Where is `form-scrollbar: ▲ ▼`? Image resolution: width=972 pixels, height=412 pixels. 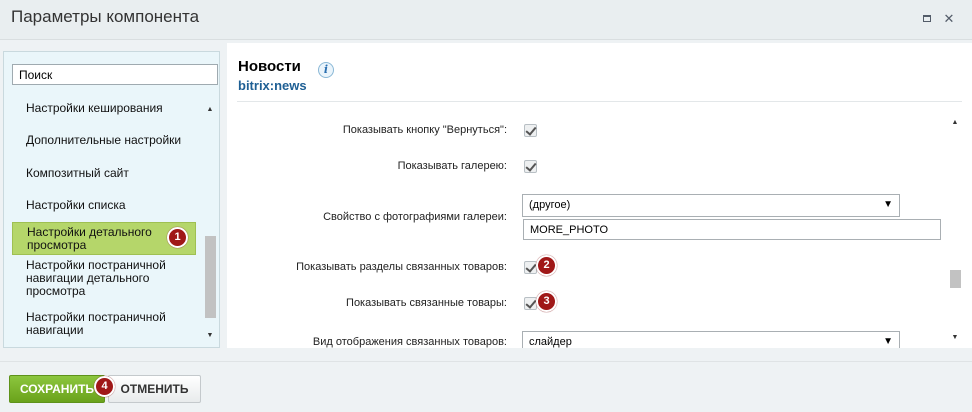 form-scrollbar: ▲ ▼ is located at coordinates (955, 230).